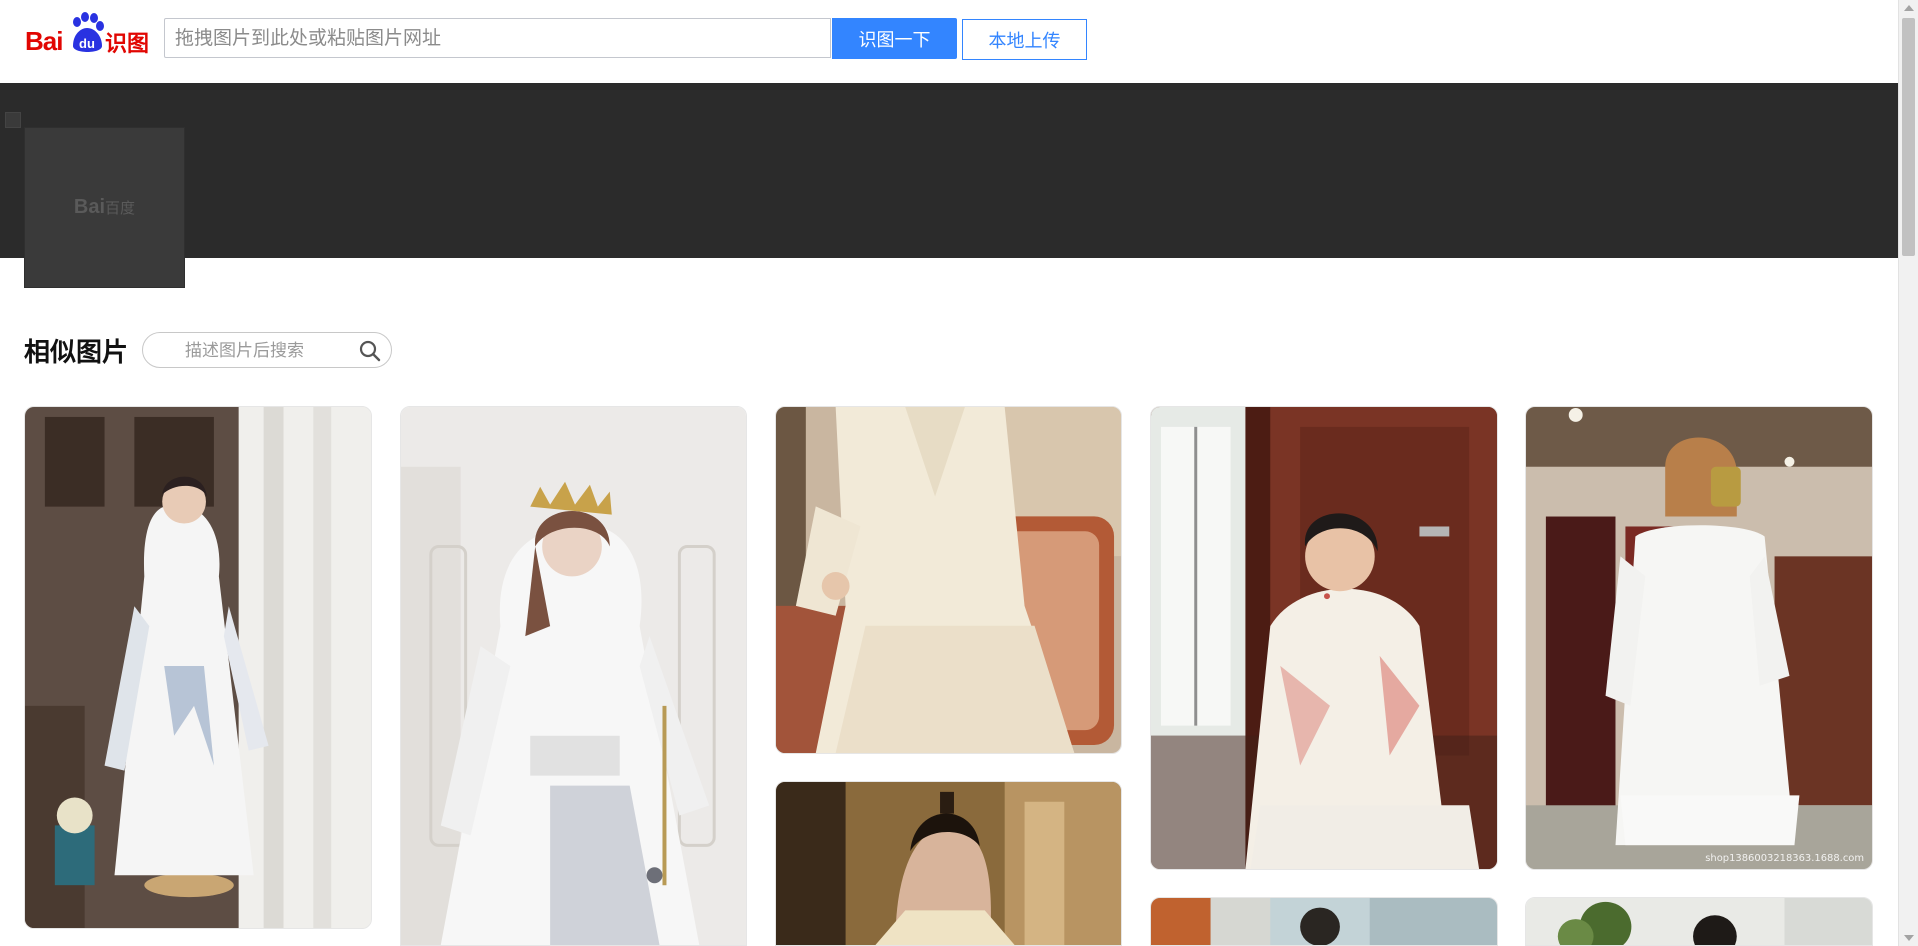  What do you see at coordinates (76, 352) in the screenshot?
I see `similar-images-title: 相似图片` at bounding box center [76, 352].